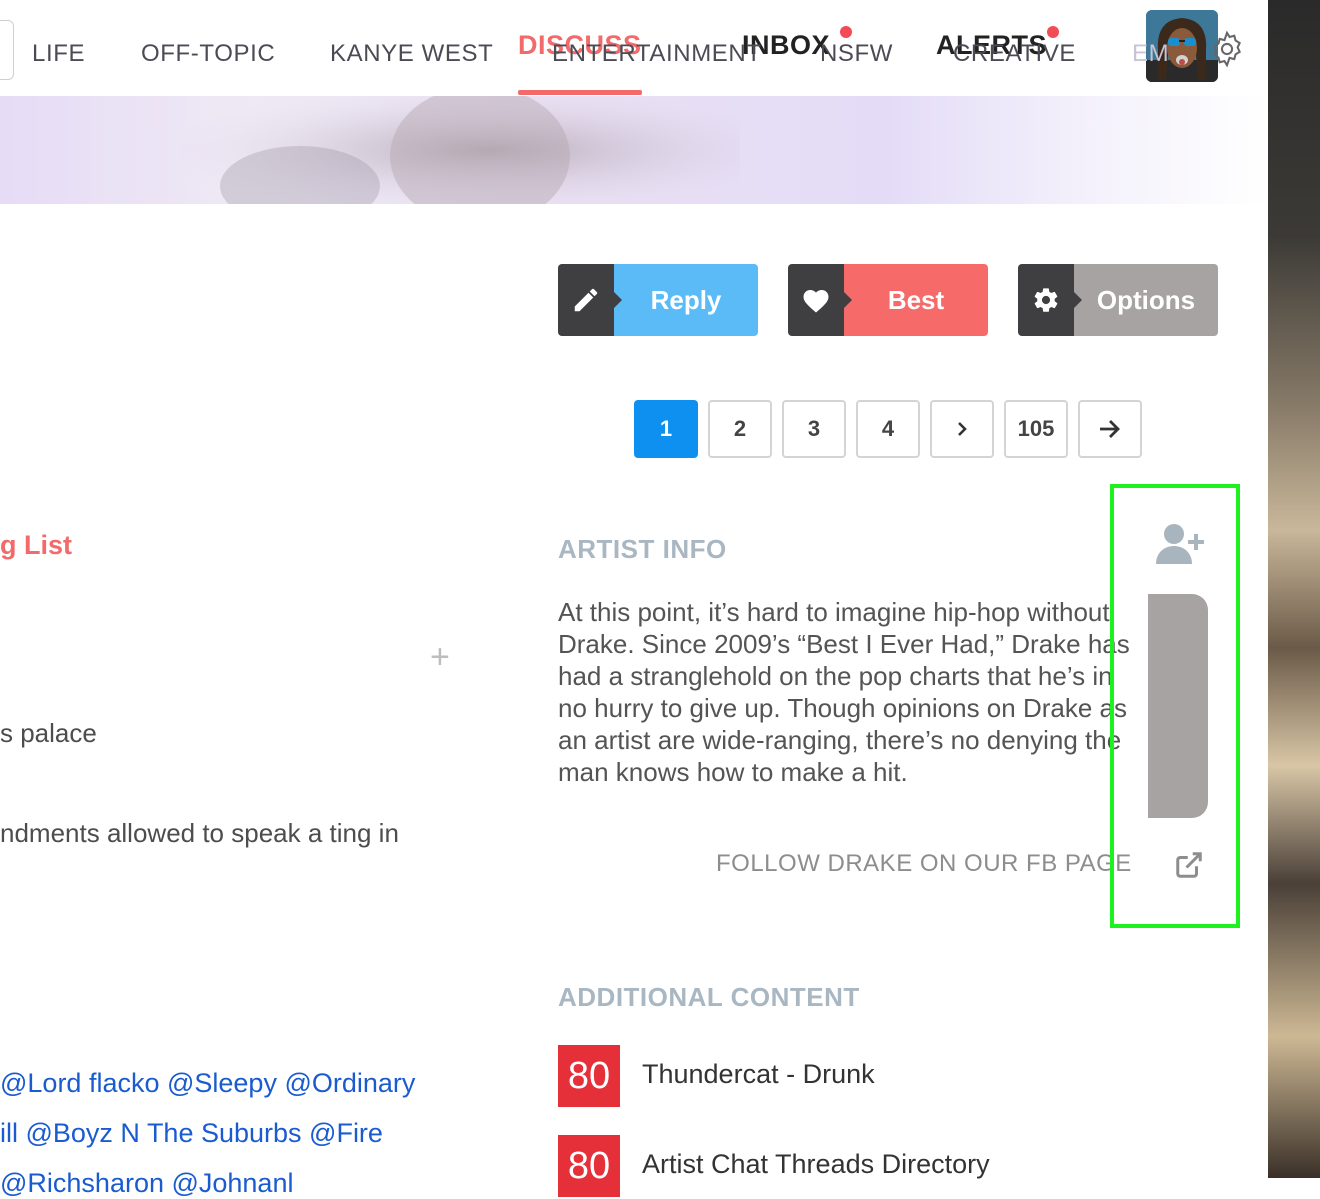 Image resolution: width=1320 pixels, height=1199 pixels. I want to click on category-nav-bar, so click(634, 150).